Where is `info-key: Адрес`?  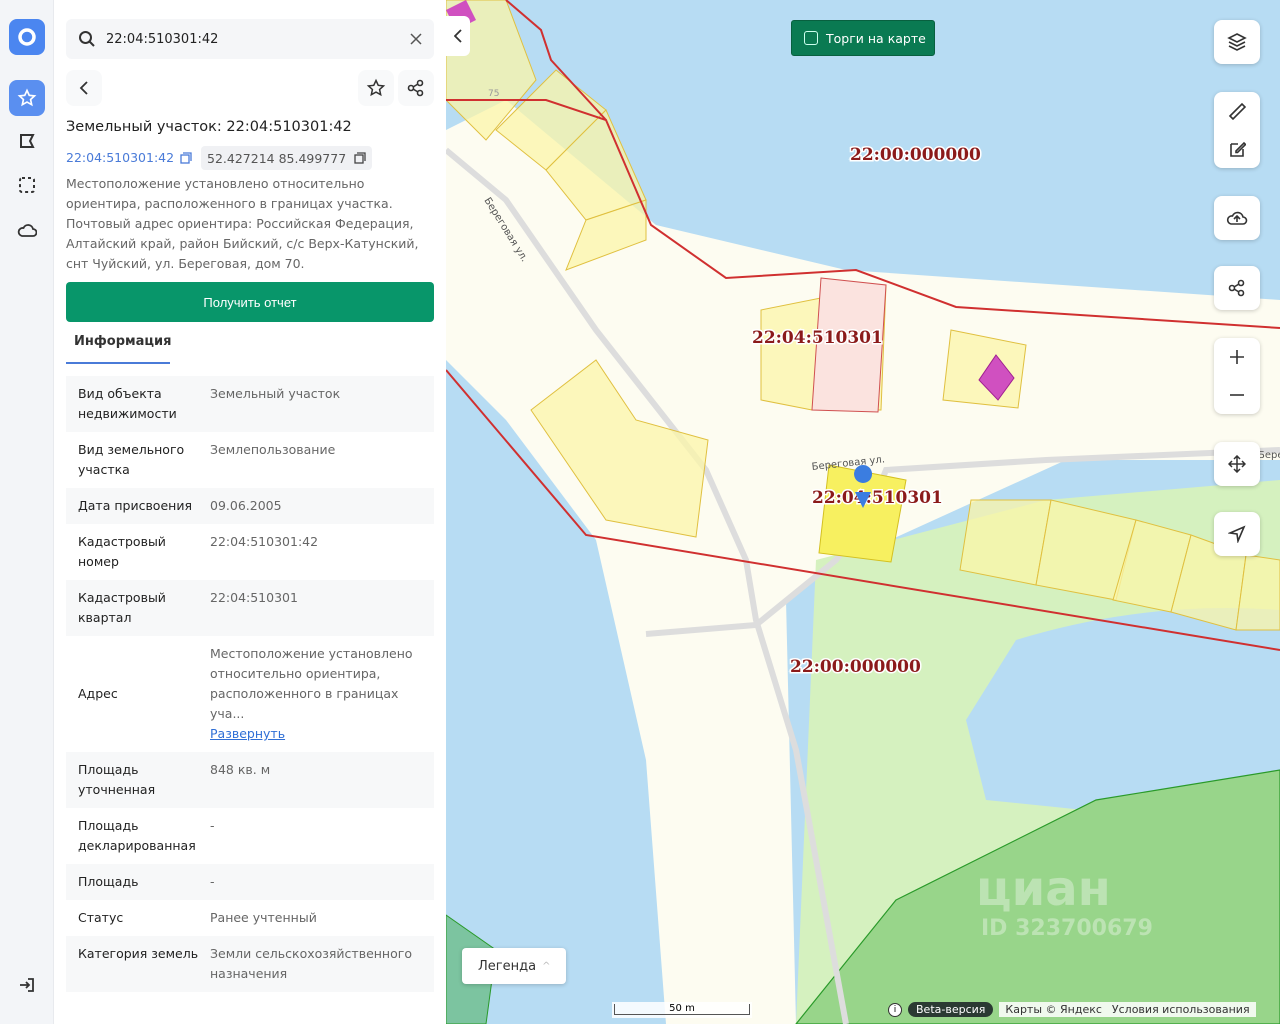 info-key: Адрес is located at coordinates (98, 693).